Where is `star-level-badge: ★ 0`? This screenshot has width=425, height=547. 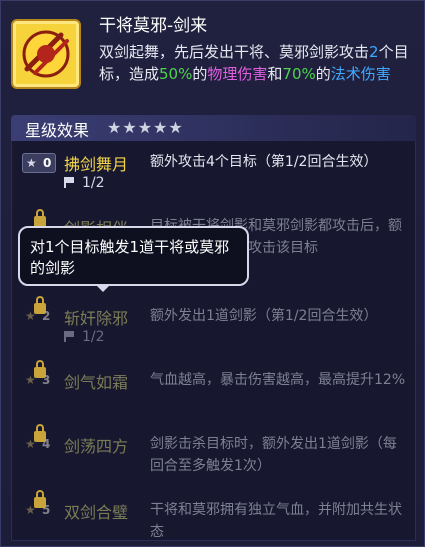
star-level-badge: ★ 0 is located at coordinates (39, 163).